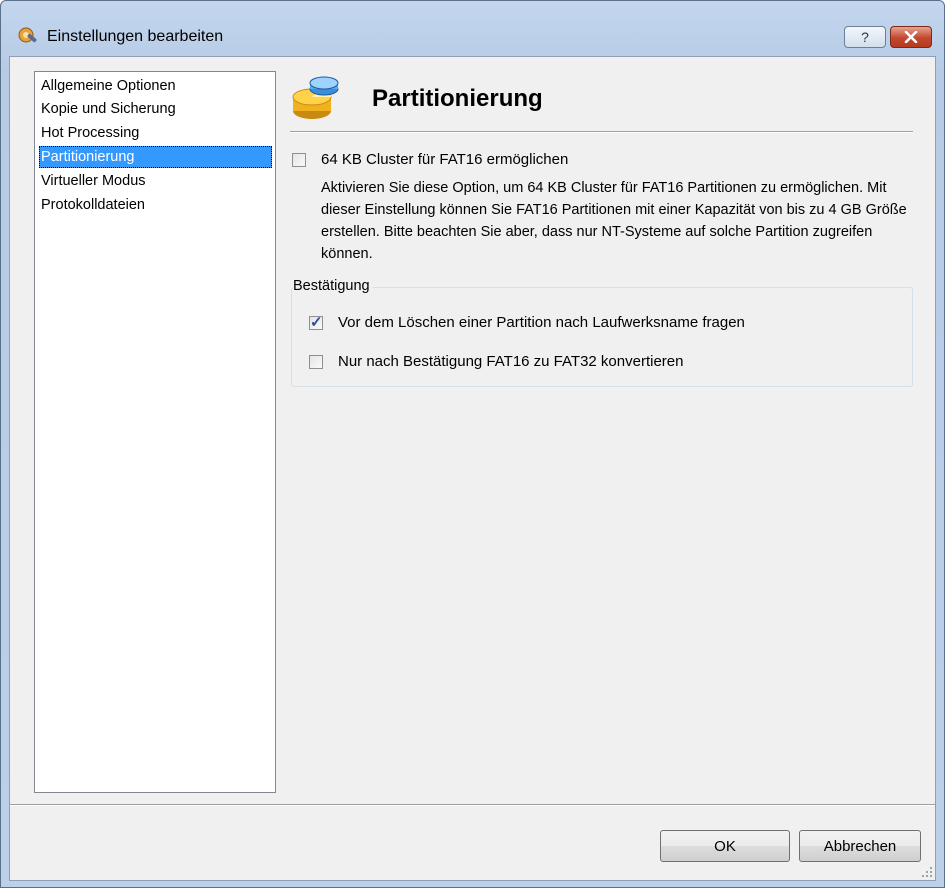 The image size is (945, 888). I want to click on confirm-delete-checkbox: ✓, so click(316, 322).